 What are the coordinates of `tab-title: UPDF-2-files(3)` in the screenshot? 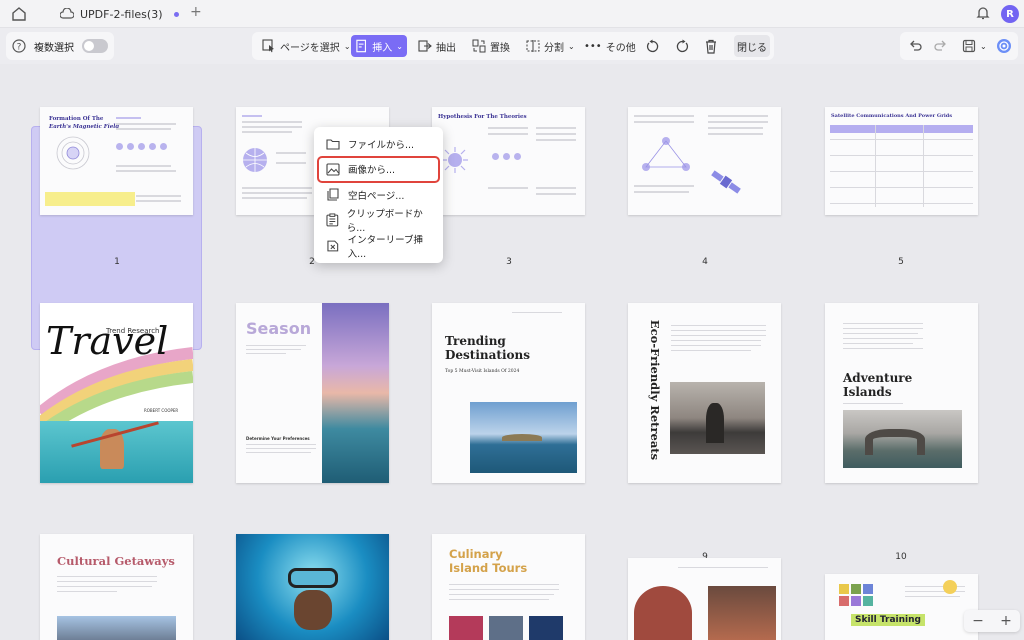 It's located at (121, 14).